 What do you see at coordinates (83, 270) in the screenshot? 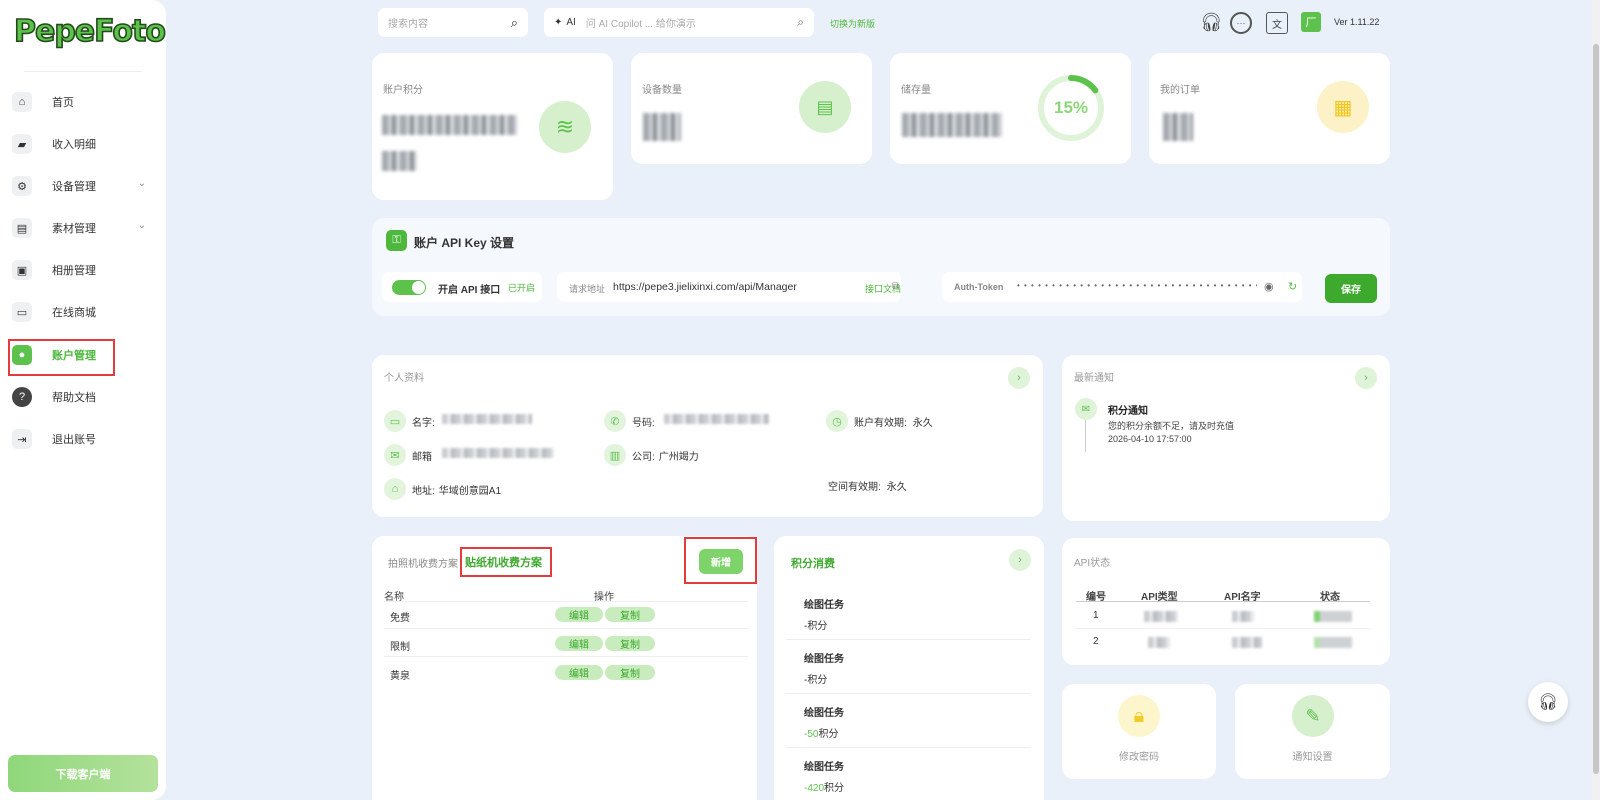
I see `sidebar-item-album: ▣ 相册管理` at bounding box center [83, 270].